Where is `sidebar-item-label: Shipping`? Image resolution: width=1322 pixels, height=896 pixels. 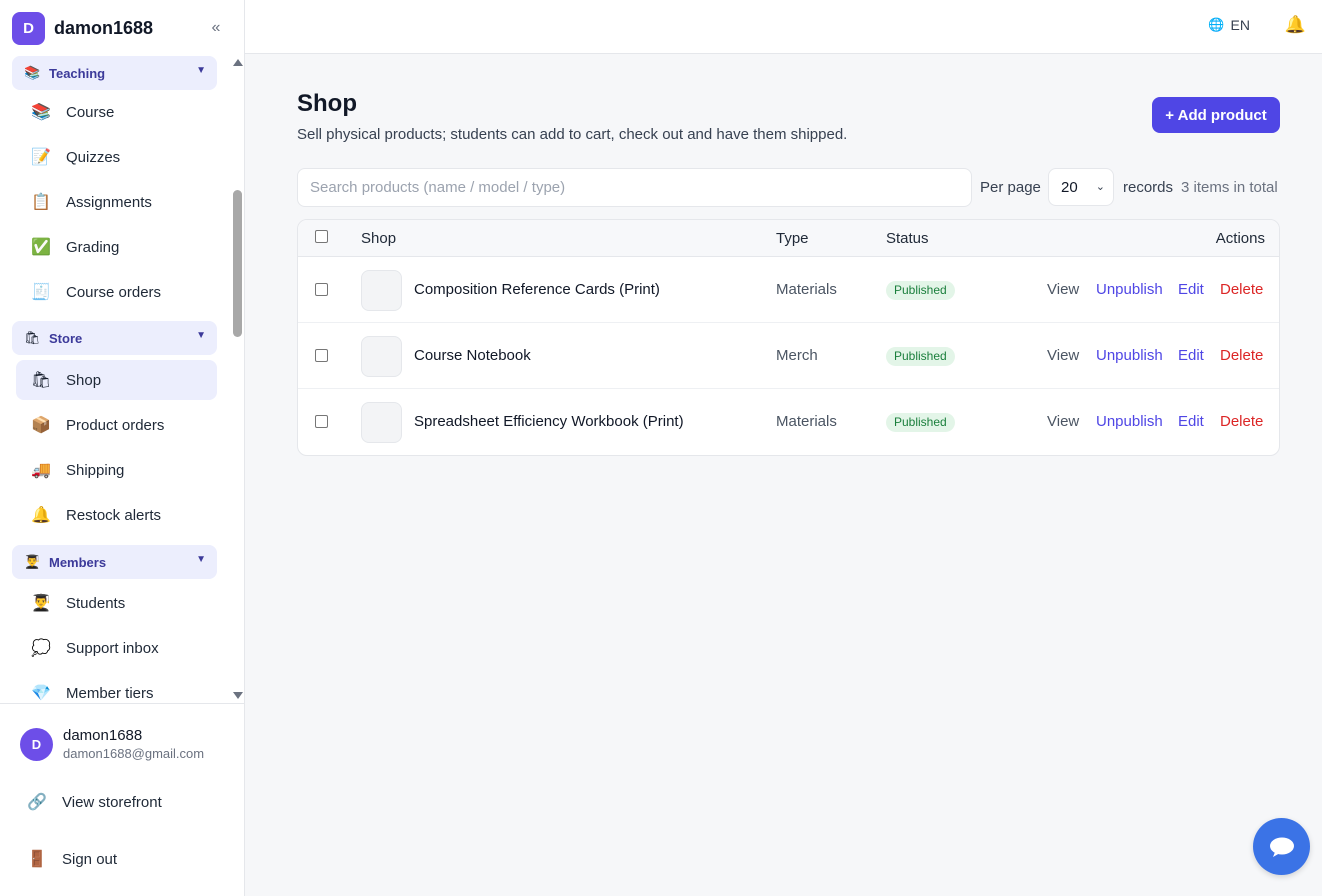
sidebar-item-label: Shipping is located at coordinates (95, 470).